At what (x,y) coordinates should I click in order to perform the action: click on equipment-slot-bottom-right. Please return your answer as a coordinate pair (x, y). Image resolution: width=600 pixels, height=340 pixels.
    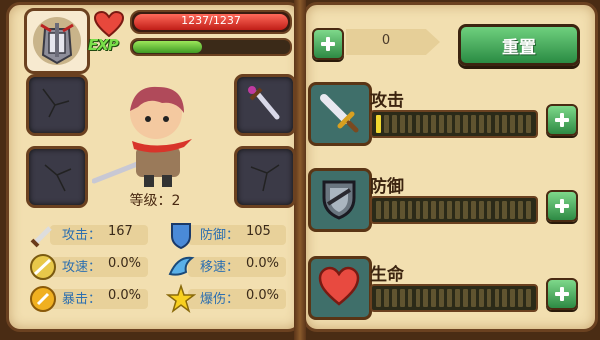
    Looking at the image, I should click on (265, 177).